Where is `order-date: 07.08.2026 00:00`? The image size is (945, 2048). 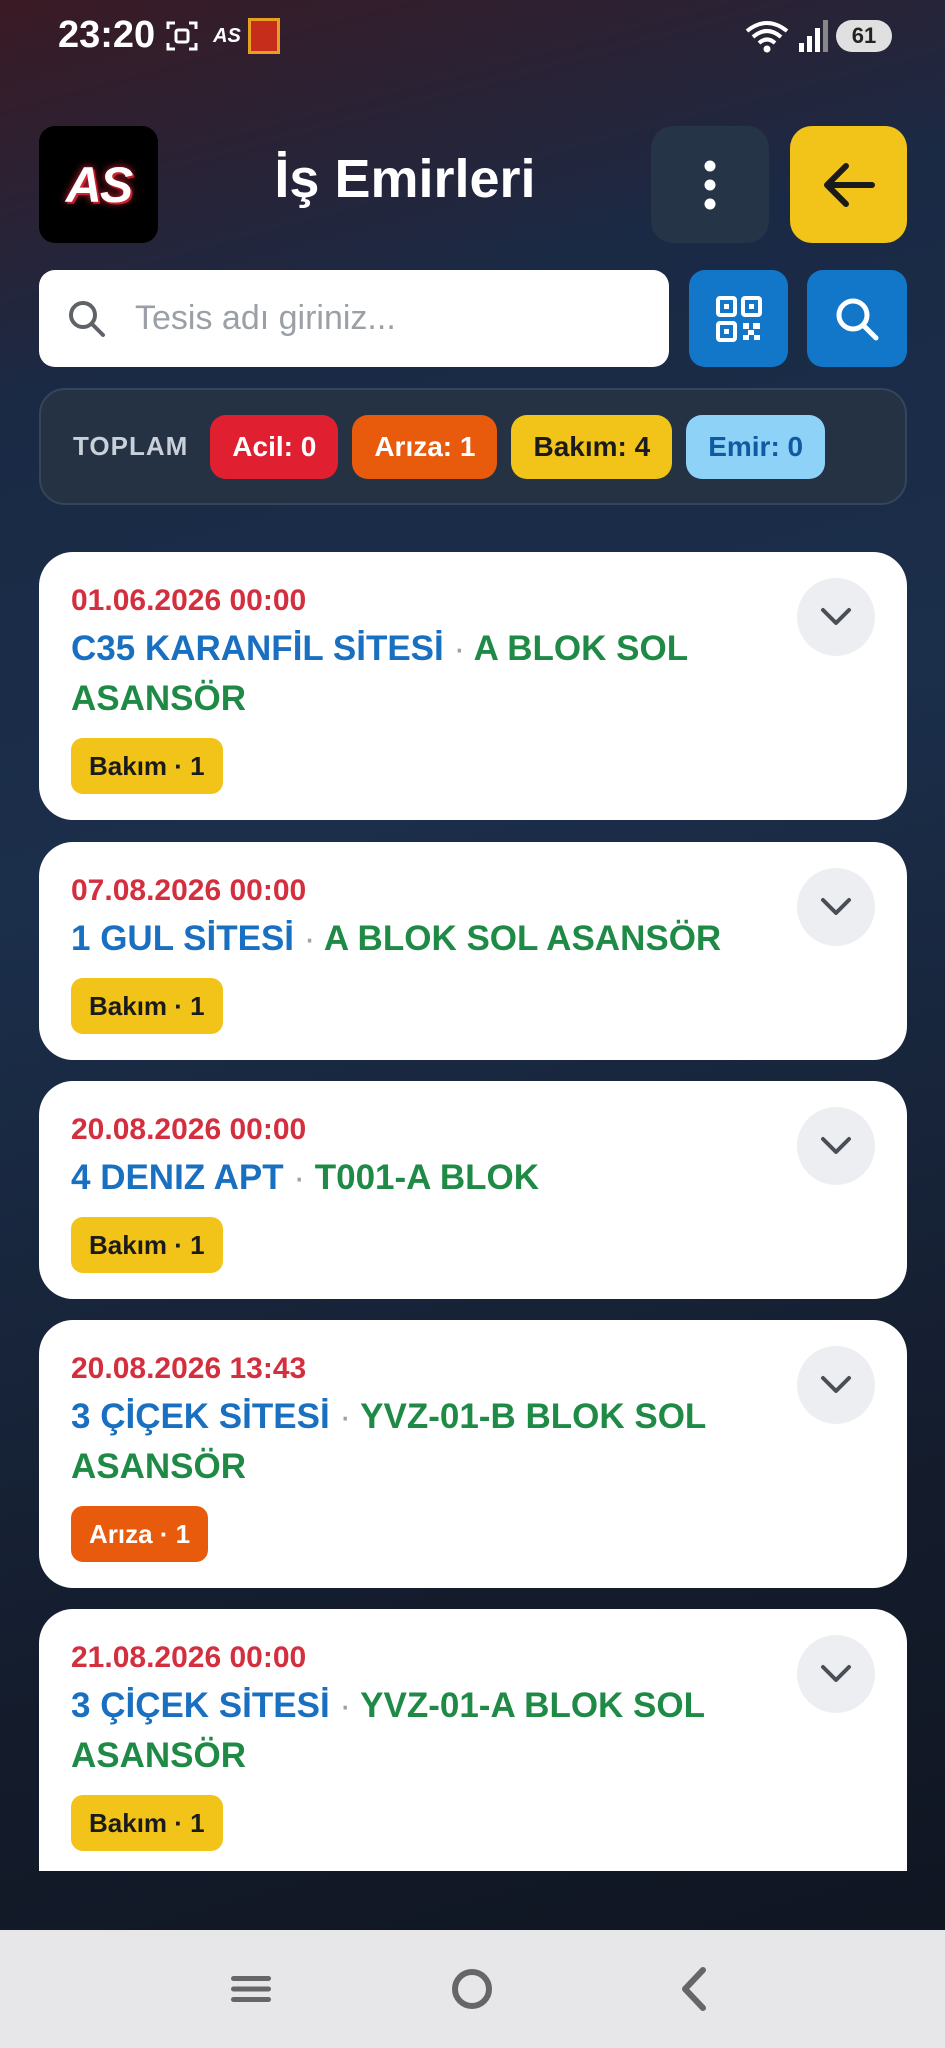 order-date: 07.08.2026 00:00 is located at coordinates (189, 890).